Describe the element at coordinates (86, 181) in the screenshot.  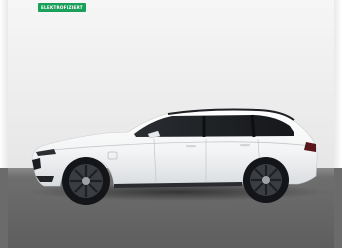
I see `front-wheel` at that location.